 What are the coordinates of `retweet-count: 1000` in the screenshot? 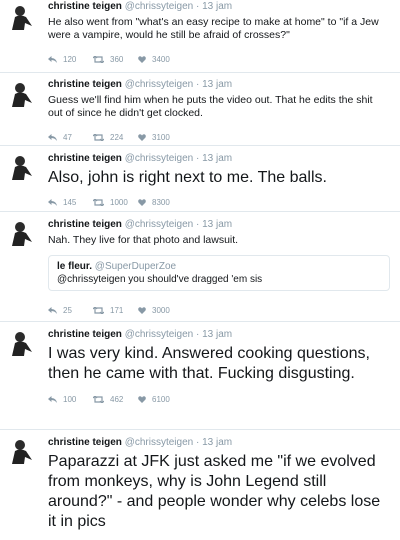 It's located at (119, 202).